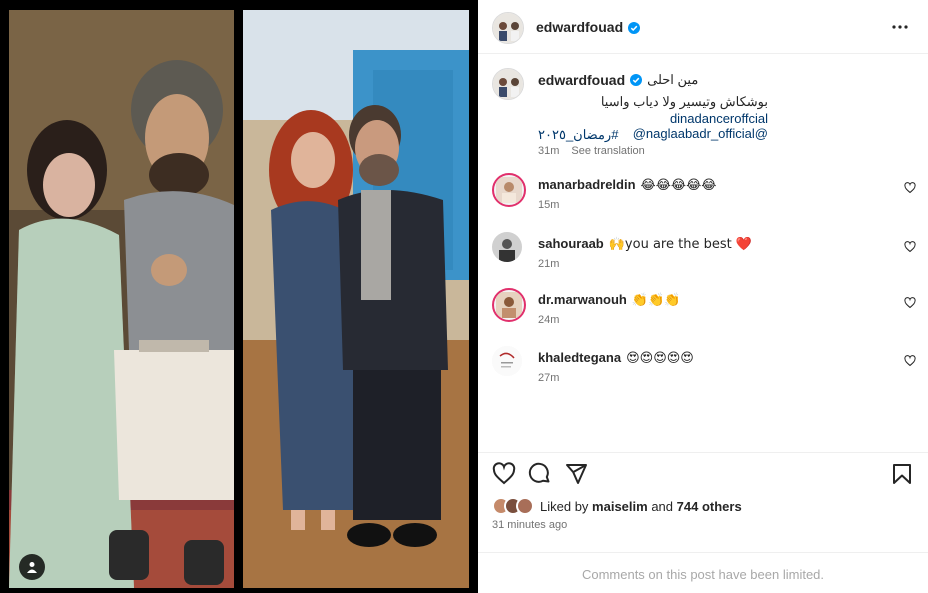  What do you see at coordinates (673, 79) in the screenshot?
I see `caption-line-1: مين احلى` at bounding box center [673, 79].